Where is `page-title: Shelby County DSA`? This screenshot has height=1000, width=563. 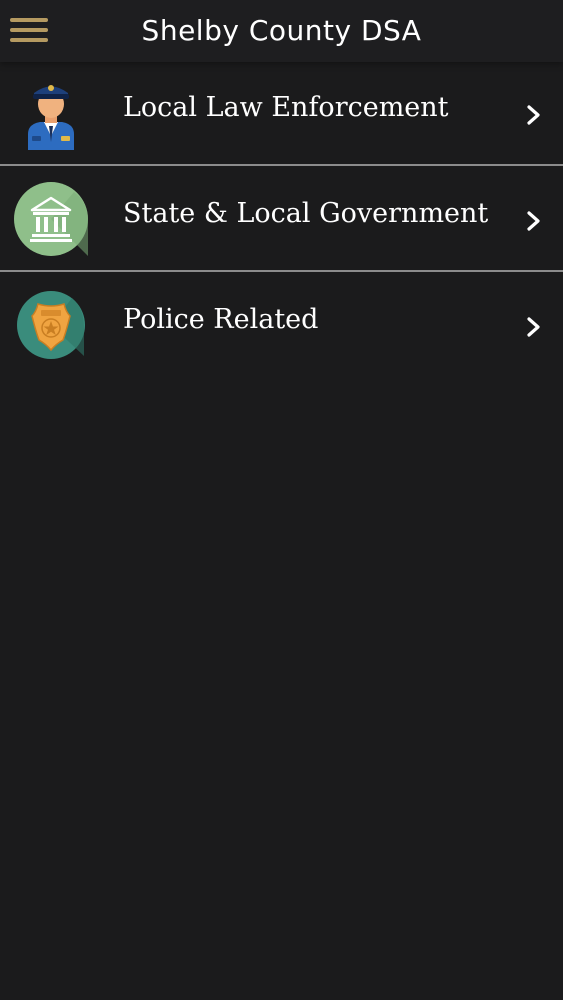
page-title: Shelby County DSA is located at coordinates (281, 30).